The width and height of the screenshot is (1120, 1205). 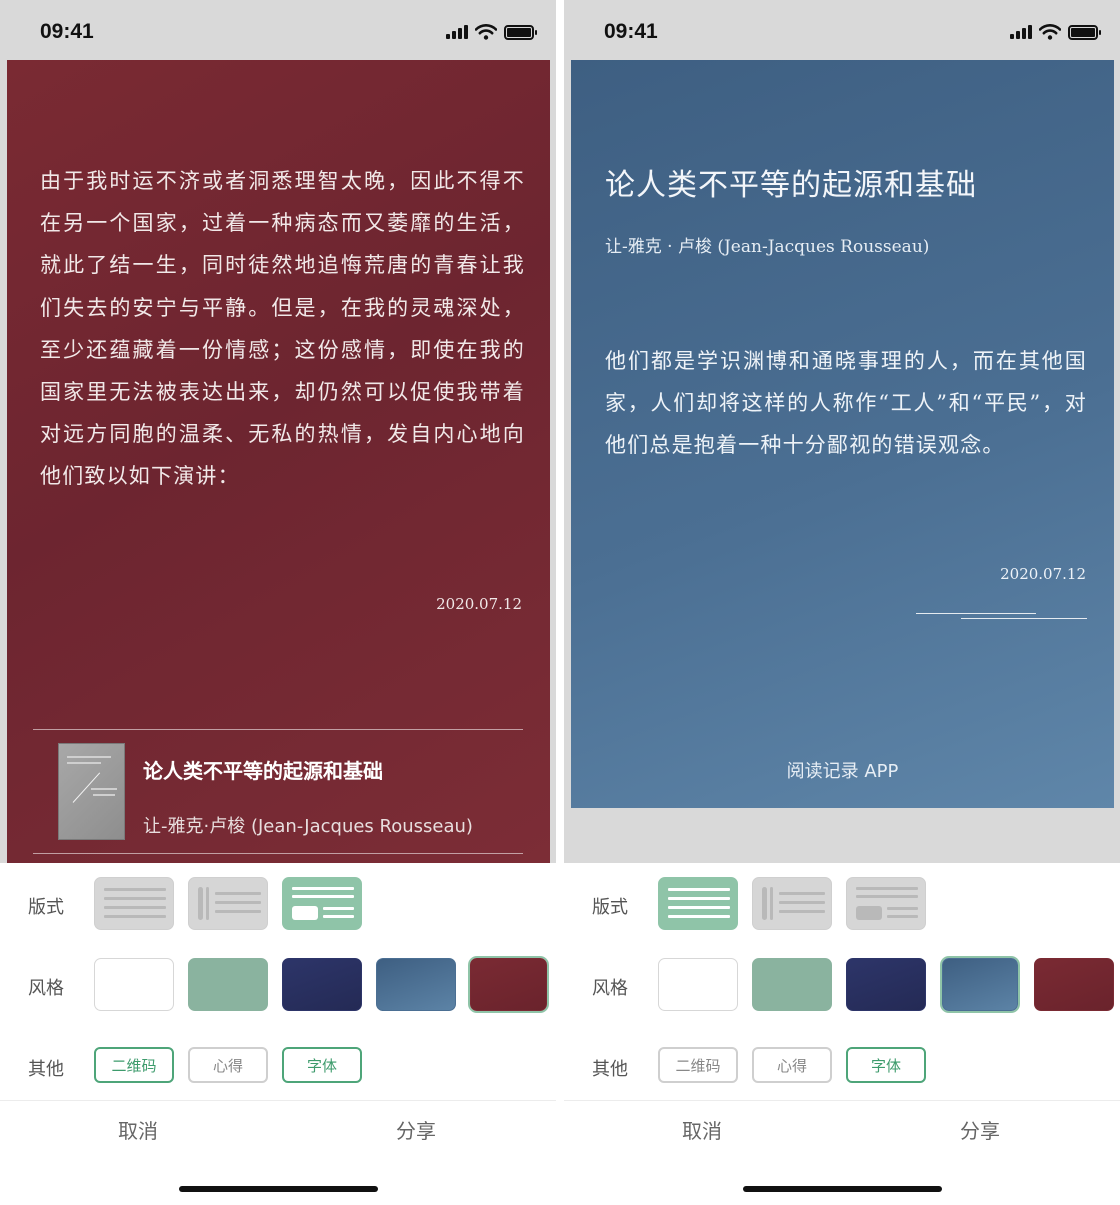 I want to click on screen-gap, so click(x=560, y=602).